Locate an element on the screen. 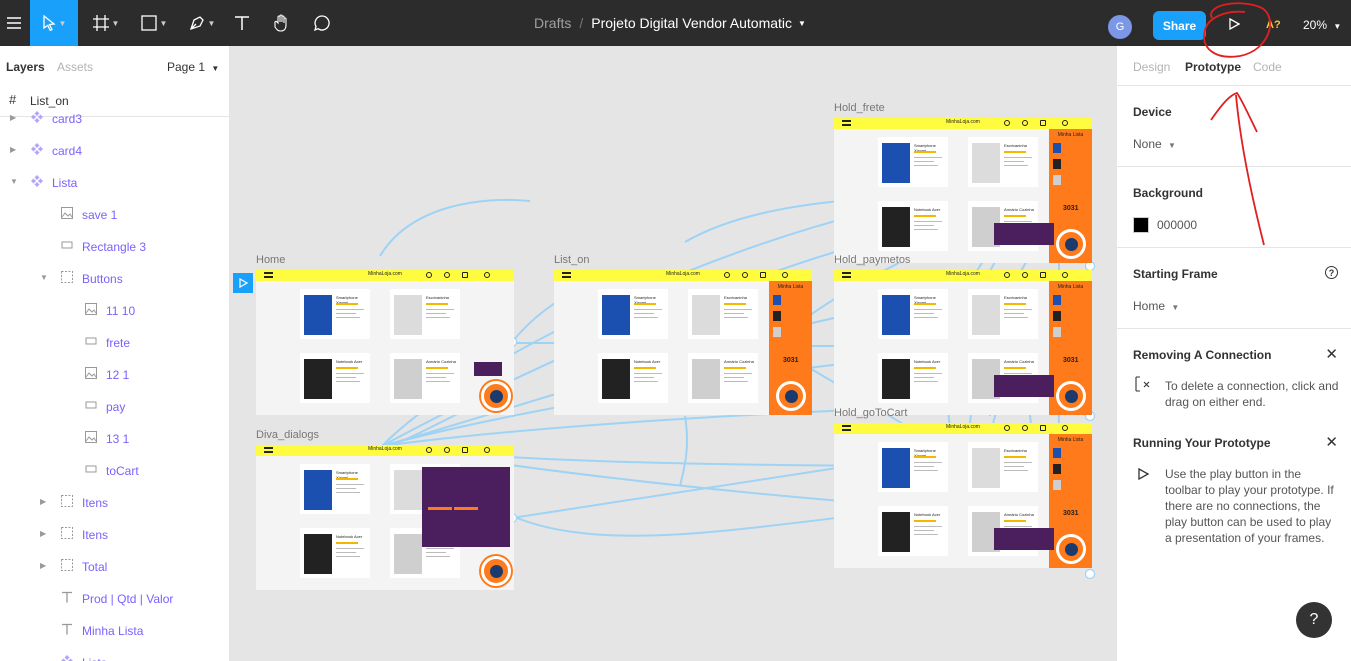  pen-tool-button: ▼ is located at coordinates (202, 23).